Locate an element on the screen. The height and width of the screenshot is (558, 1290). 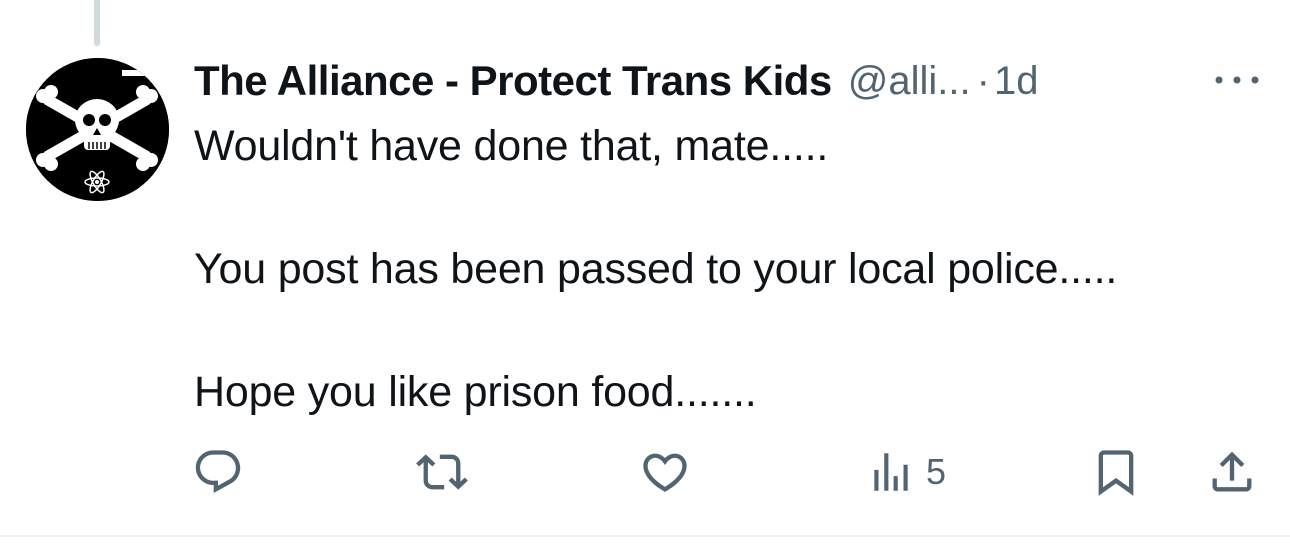
like-button is located at coordinates (665, 472).